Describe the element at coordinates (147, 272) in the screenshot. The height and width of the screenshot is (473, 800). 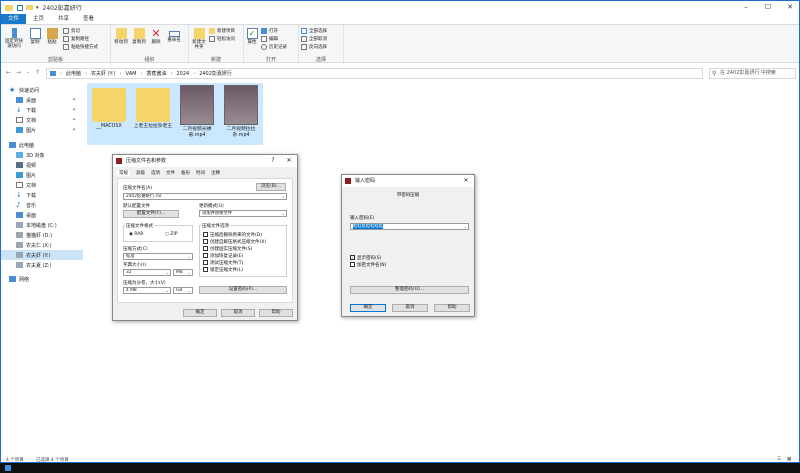
I see `dictionary-select: 32 ⌄` at that location.